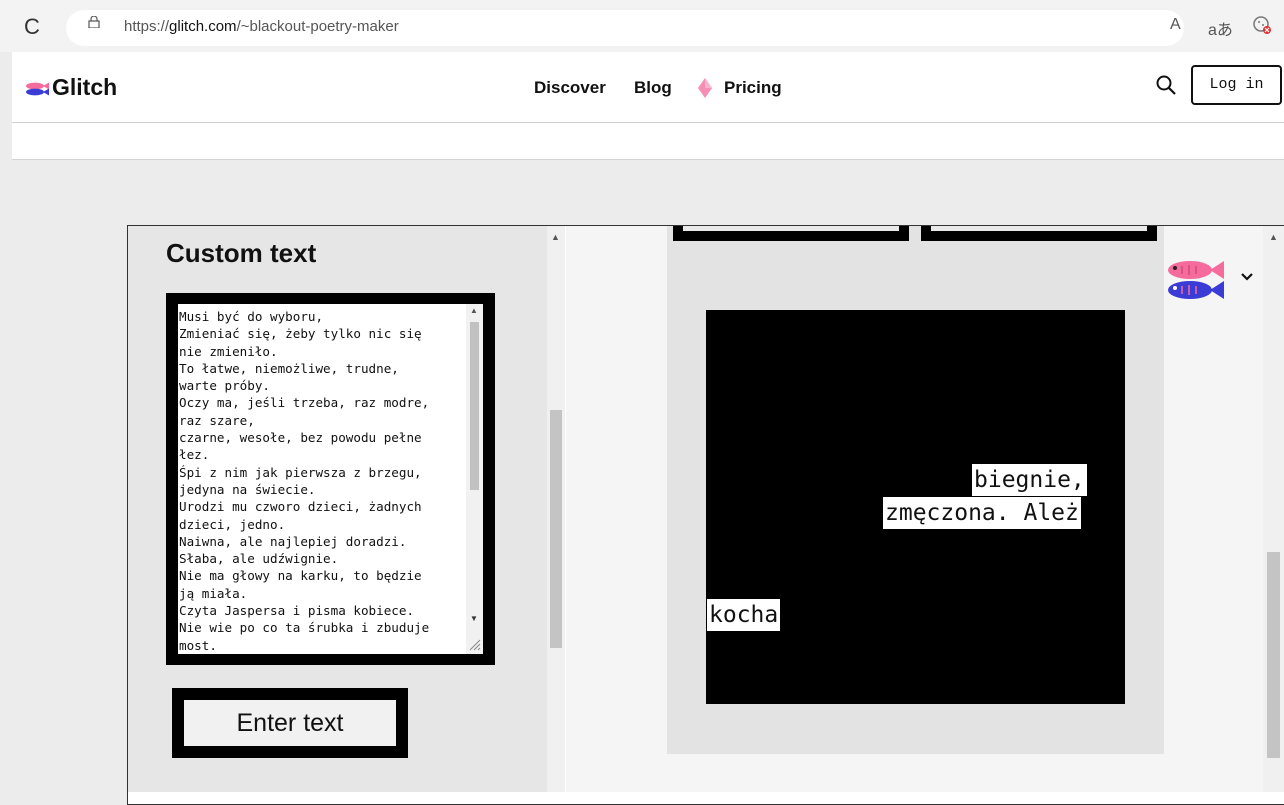  Describe the element at coordinates (1175, 25) in the screenshot. I see `read-aloud-icon: A` at that location.